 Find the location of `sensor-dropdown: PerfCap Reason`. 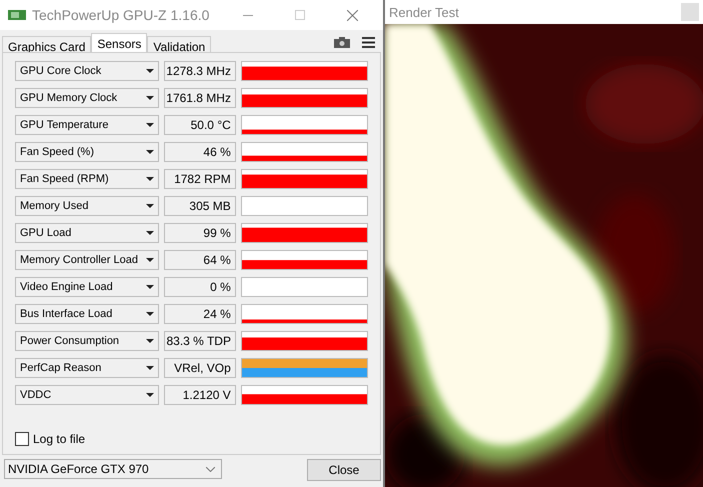

sensor-dropdown: PerfCap Reason is located at coordinates (87, 368).